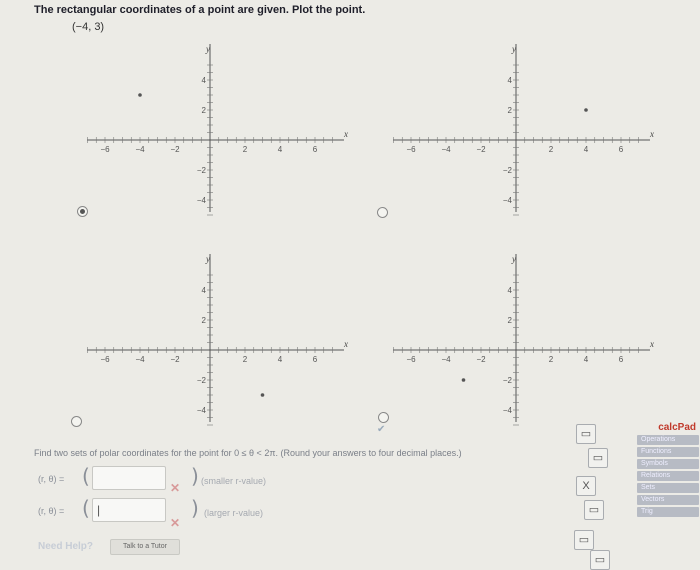  I want to click on close-paren-2: ), so click(195, 508).